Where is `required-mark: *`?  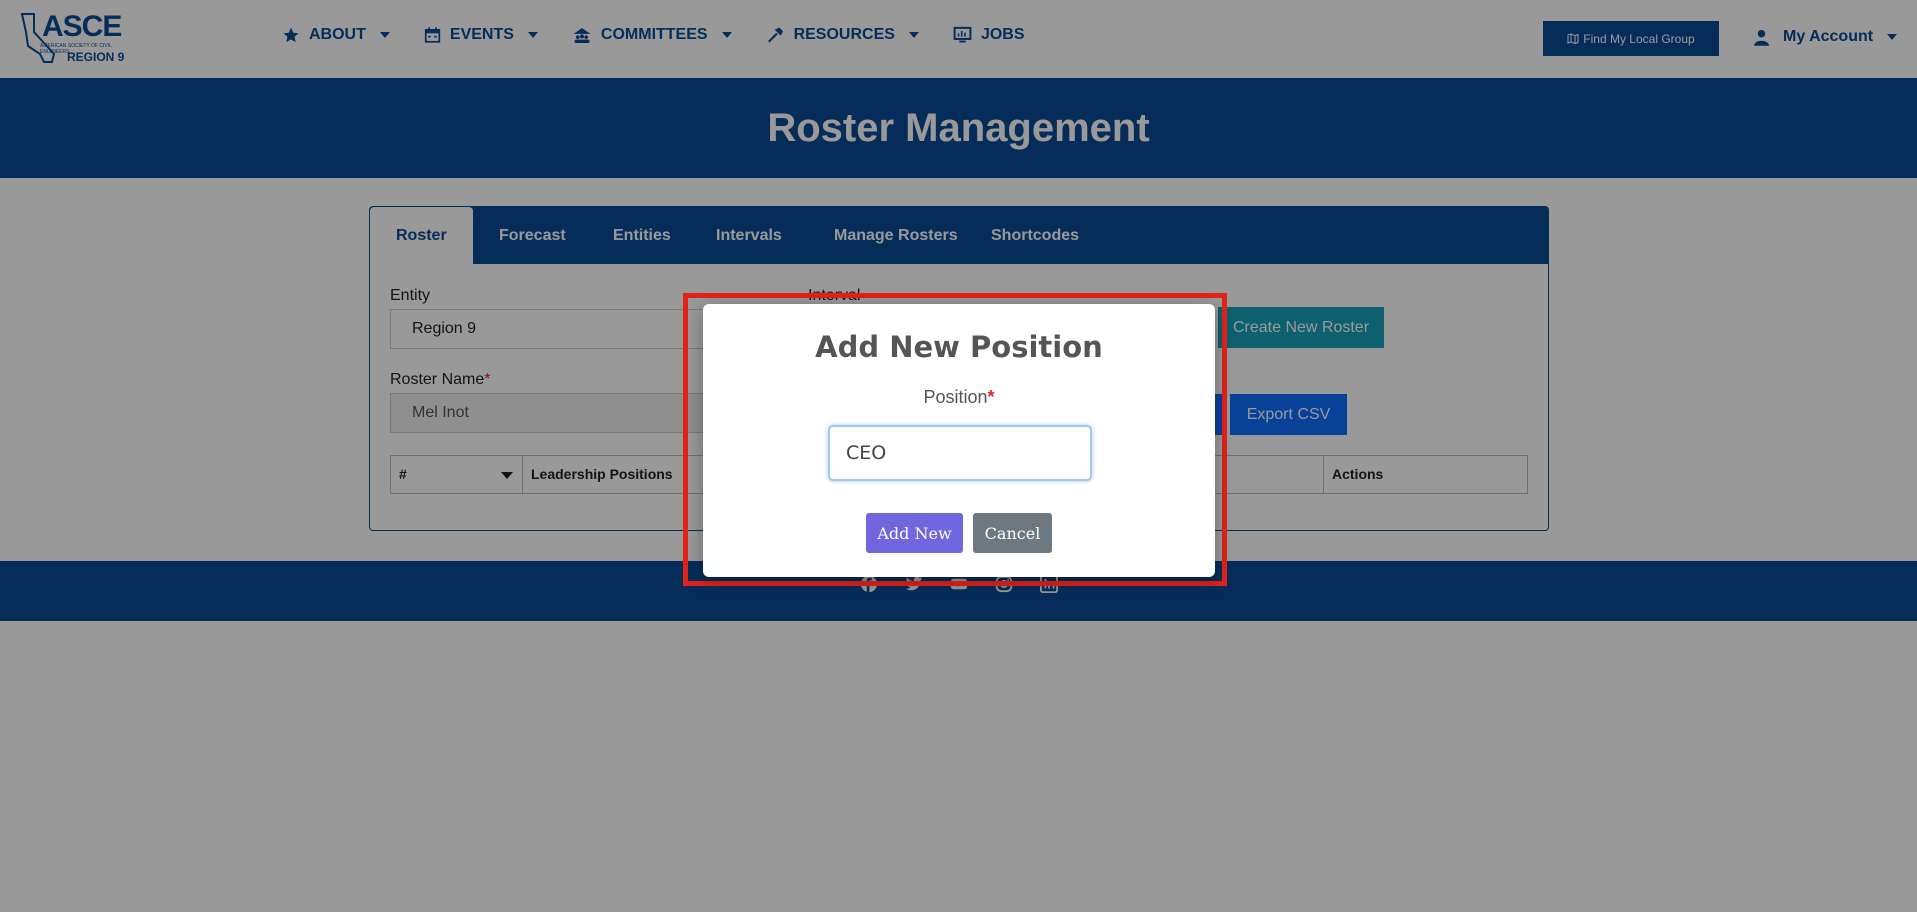
required-mark: * is located at coordinates (991, 397).